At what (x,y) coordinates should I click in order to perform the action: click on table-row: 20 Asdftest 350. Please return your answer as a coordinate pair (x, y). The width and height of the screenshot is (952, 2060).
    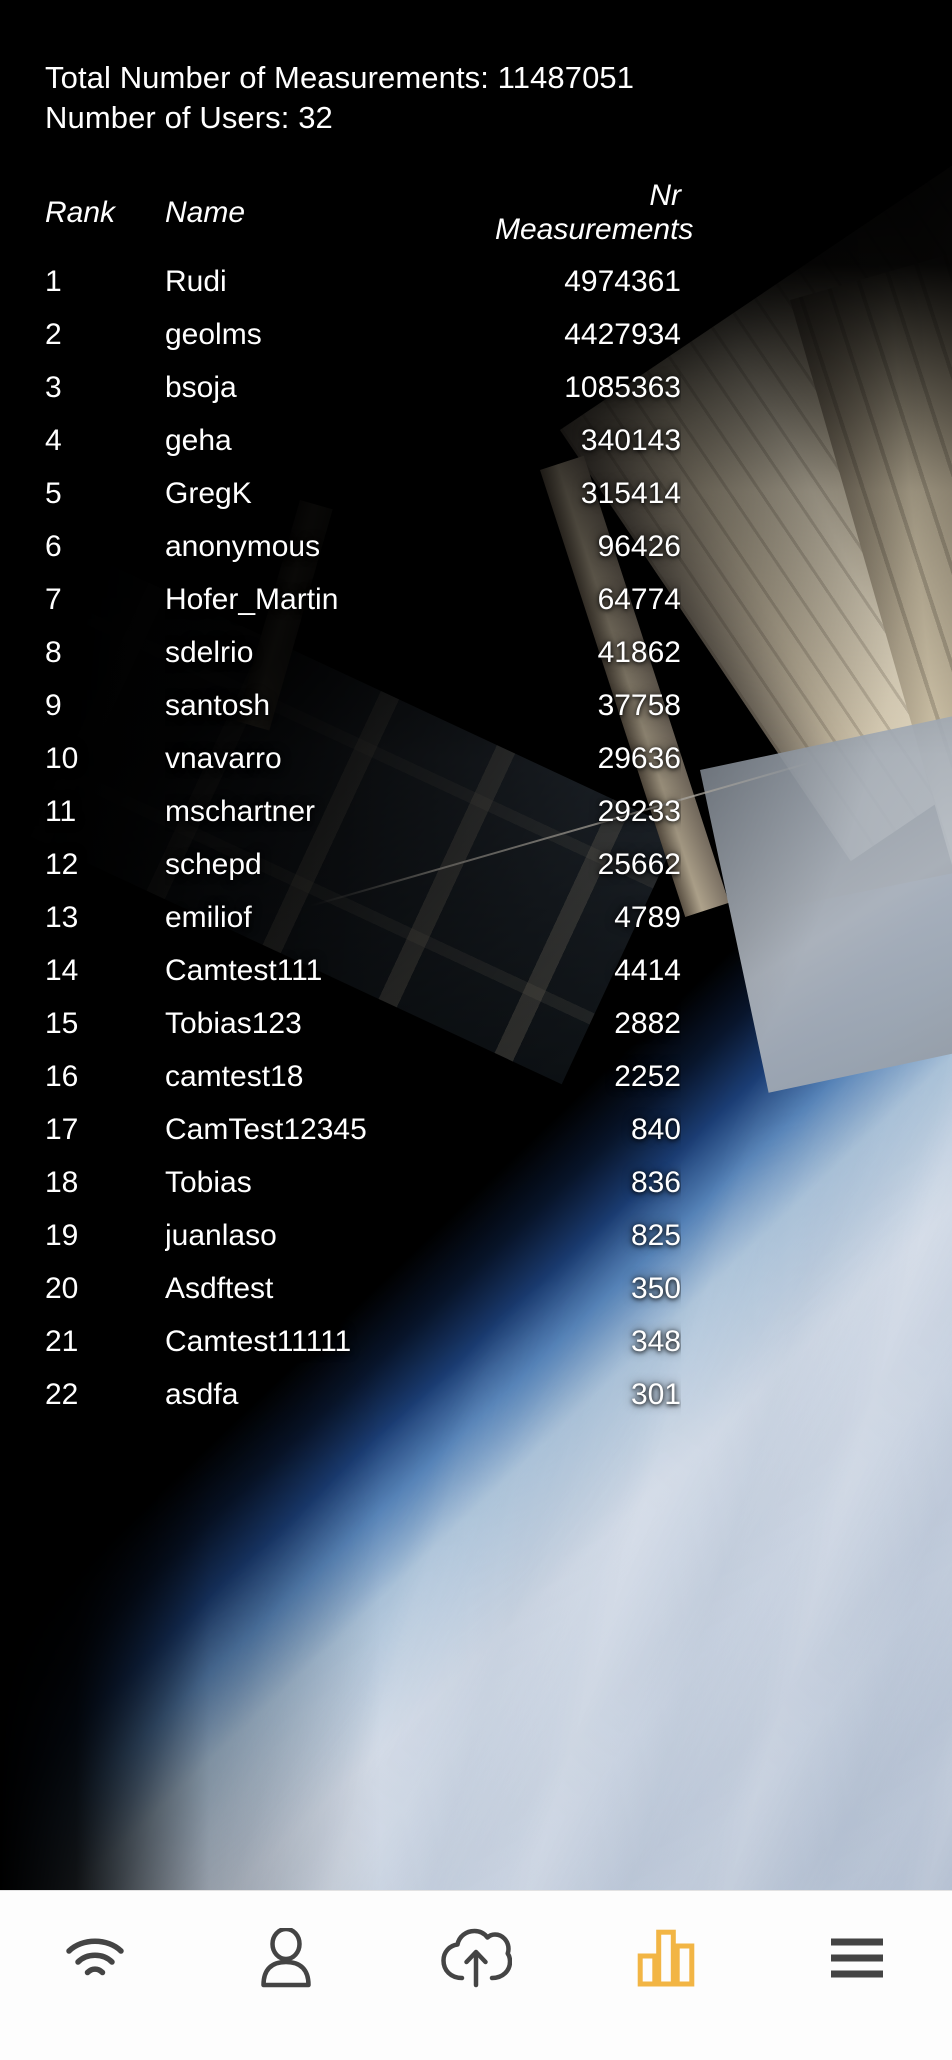
    Looking at the image, I should click on (363, 1288).